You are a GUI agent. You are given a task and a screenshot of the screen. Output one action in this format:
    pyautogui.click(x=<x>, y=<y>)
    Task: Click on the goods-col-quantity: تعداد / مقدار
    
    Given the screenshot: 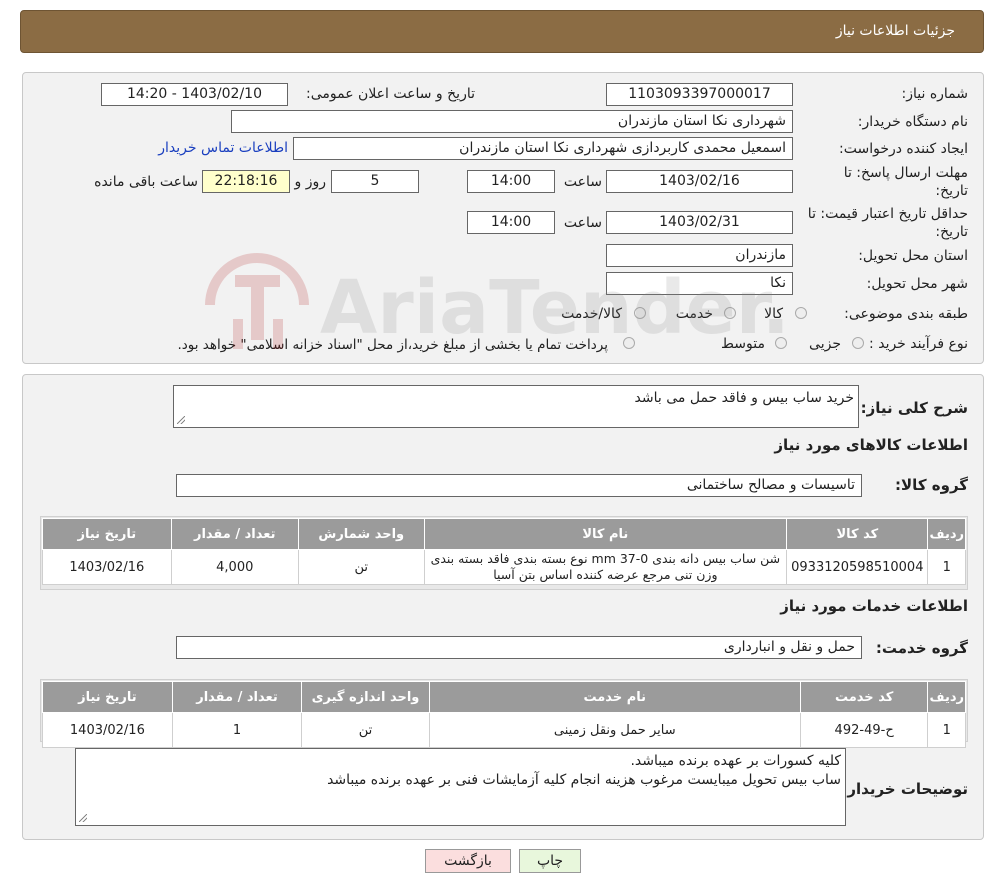 What is the action you would take?
    pyautogui.click(x=234, y=534)
    